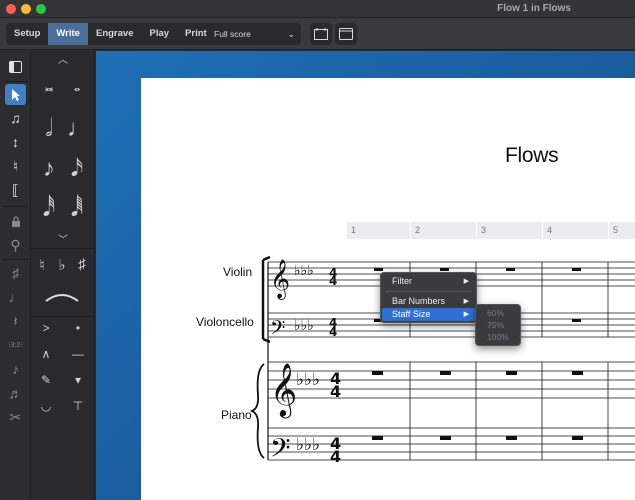 The image size is (635, 500). I want to click on menu-separator, so click(428, 291).